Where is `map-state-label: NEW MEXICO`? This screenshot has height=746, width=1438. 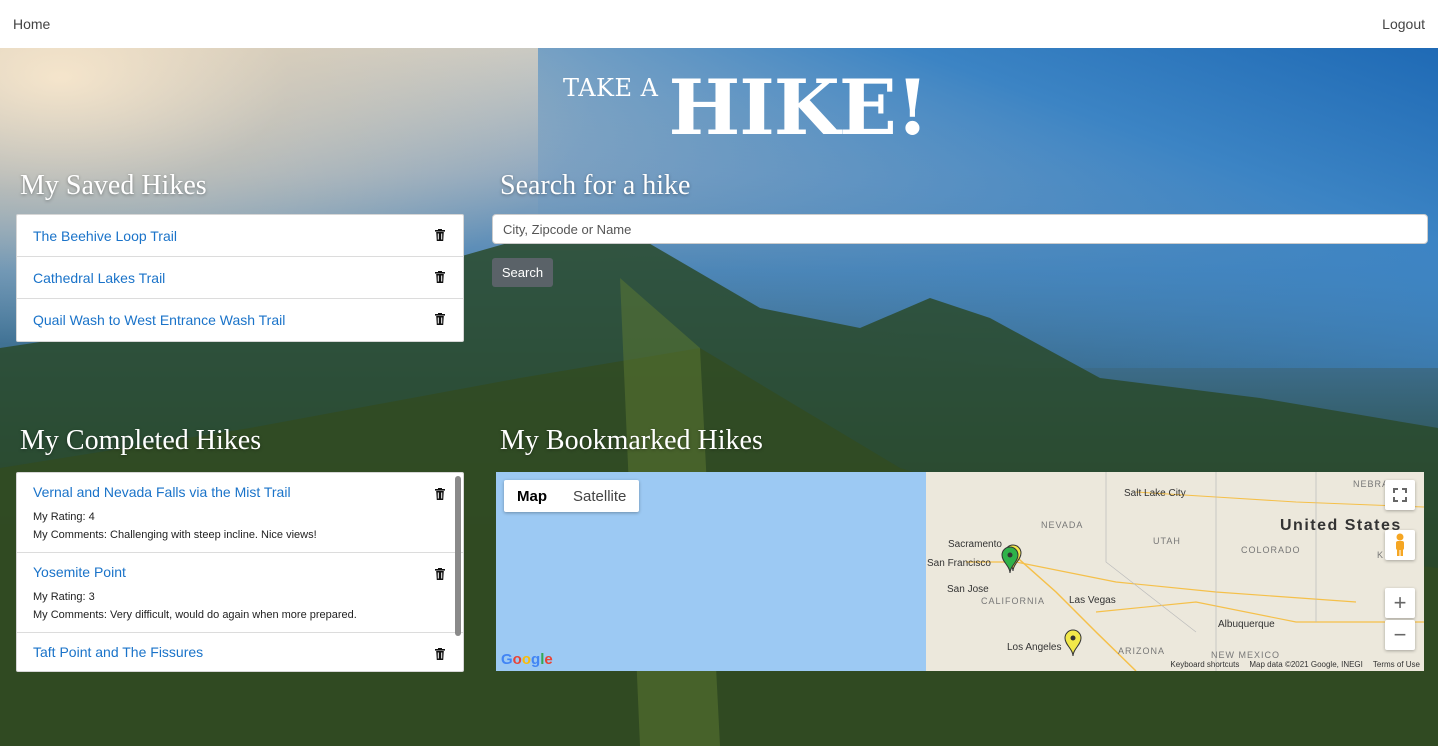
map-state-label: NEW MEXICO is located at coordinates (1246, 655).